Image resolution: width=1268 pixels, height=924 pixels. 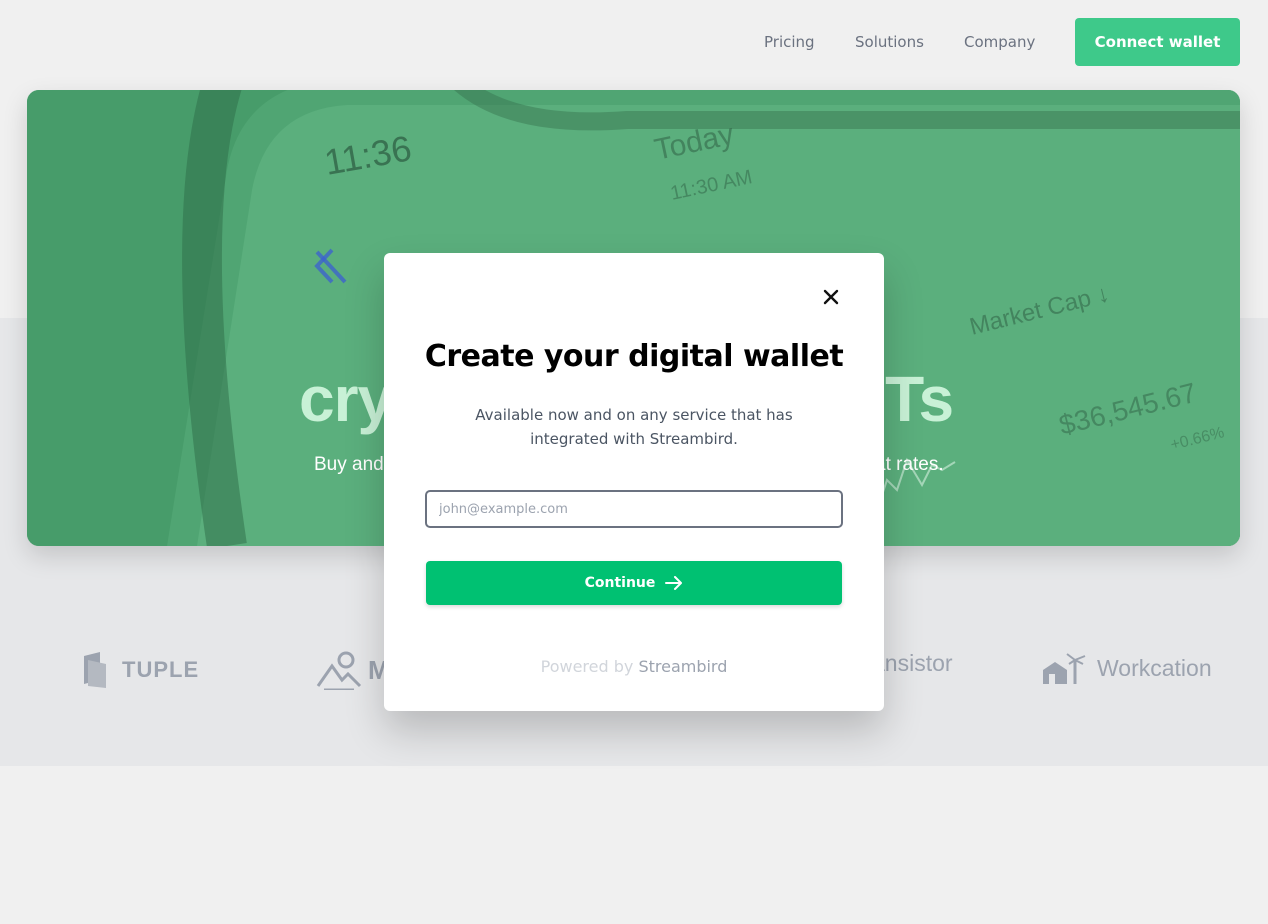 I want to click on close-icon, so click(x=831, y=297).